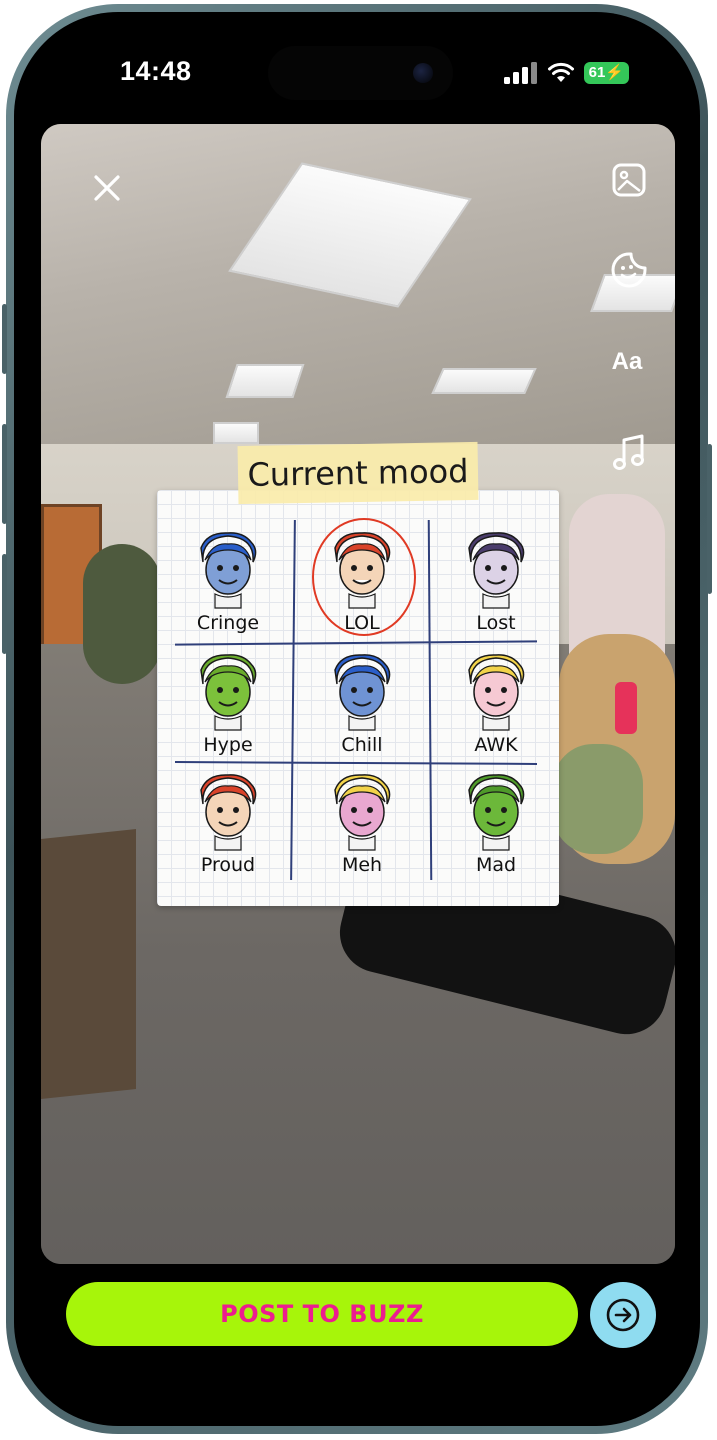 The image size is (717, 1440). Describe the element at coordinates (358, 473) in the screenshot. I see `mood-sticker-title: Current mood` at that location.